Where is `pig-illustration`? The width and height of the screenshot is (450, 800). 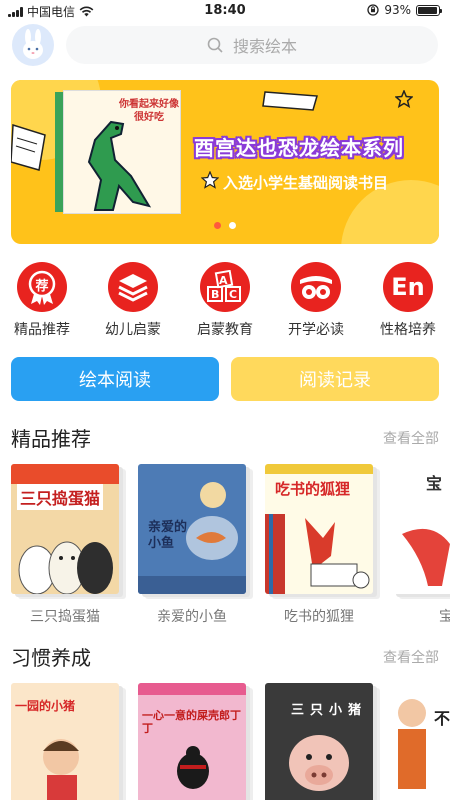
pig-illustration is located at coordinates (319, 763).